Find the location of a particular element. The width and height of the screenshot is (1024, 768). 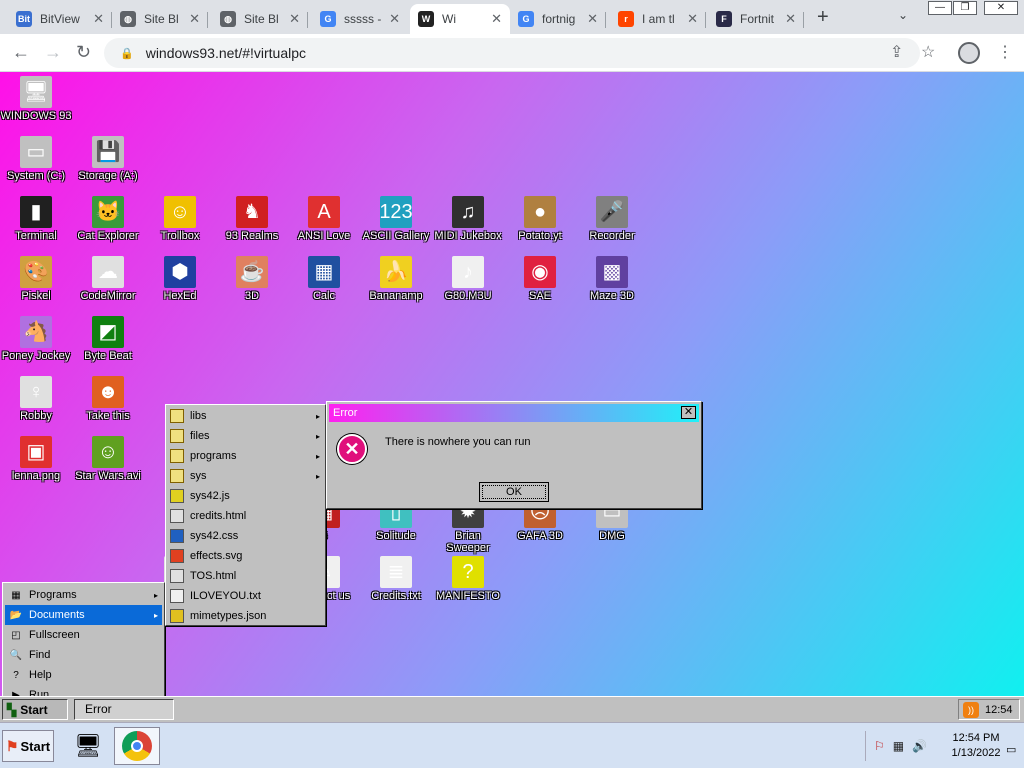

rss-icon: )) is located at coordinates (971, 709).